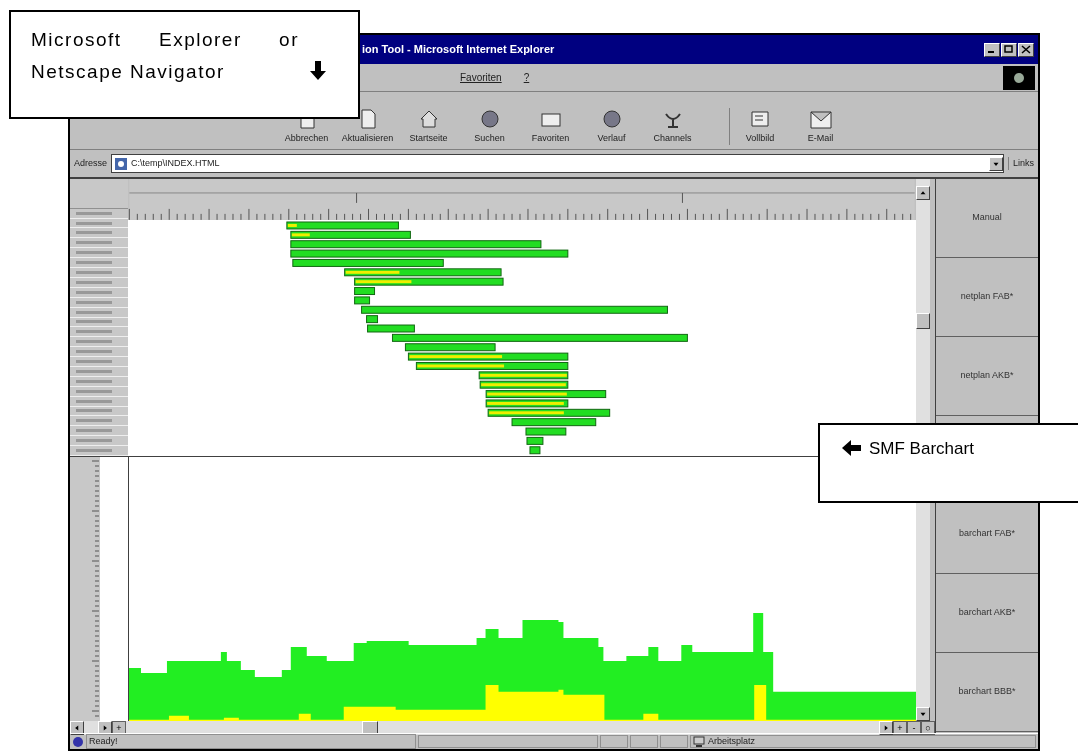 The image size is (1078, 756). I want to click on computer-icon, so click(699, 741).